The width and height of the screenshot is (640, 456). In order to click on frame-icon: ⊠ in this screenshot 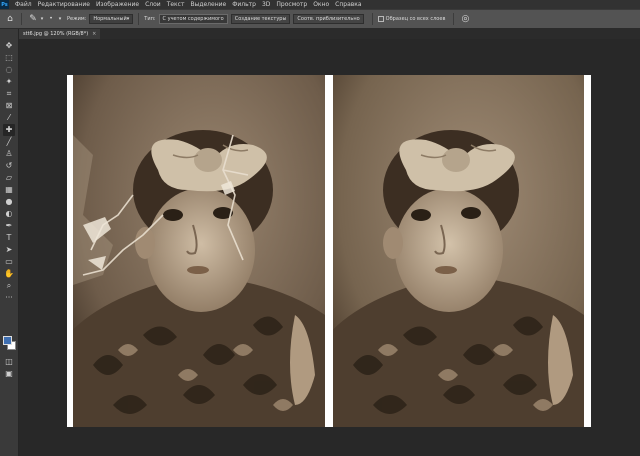, I will do `click(9, 106)`.